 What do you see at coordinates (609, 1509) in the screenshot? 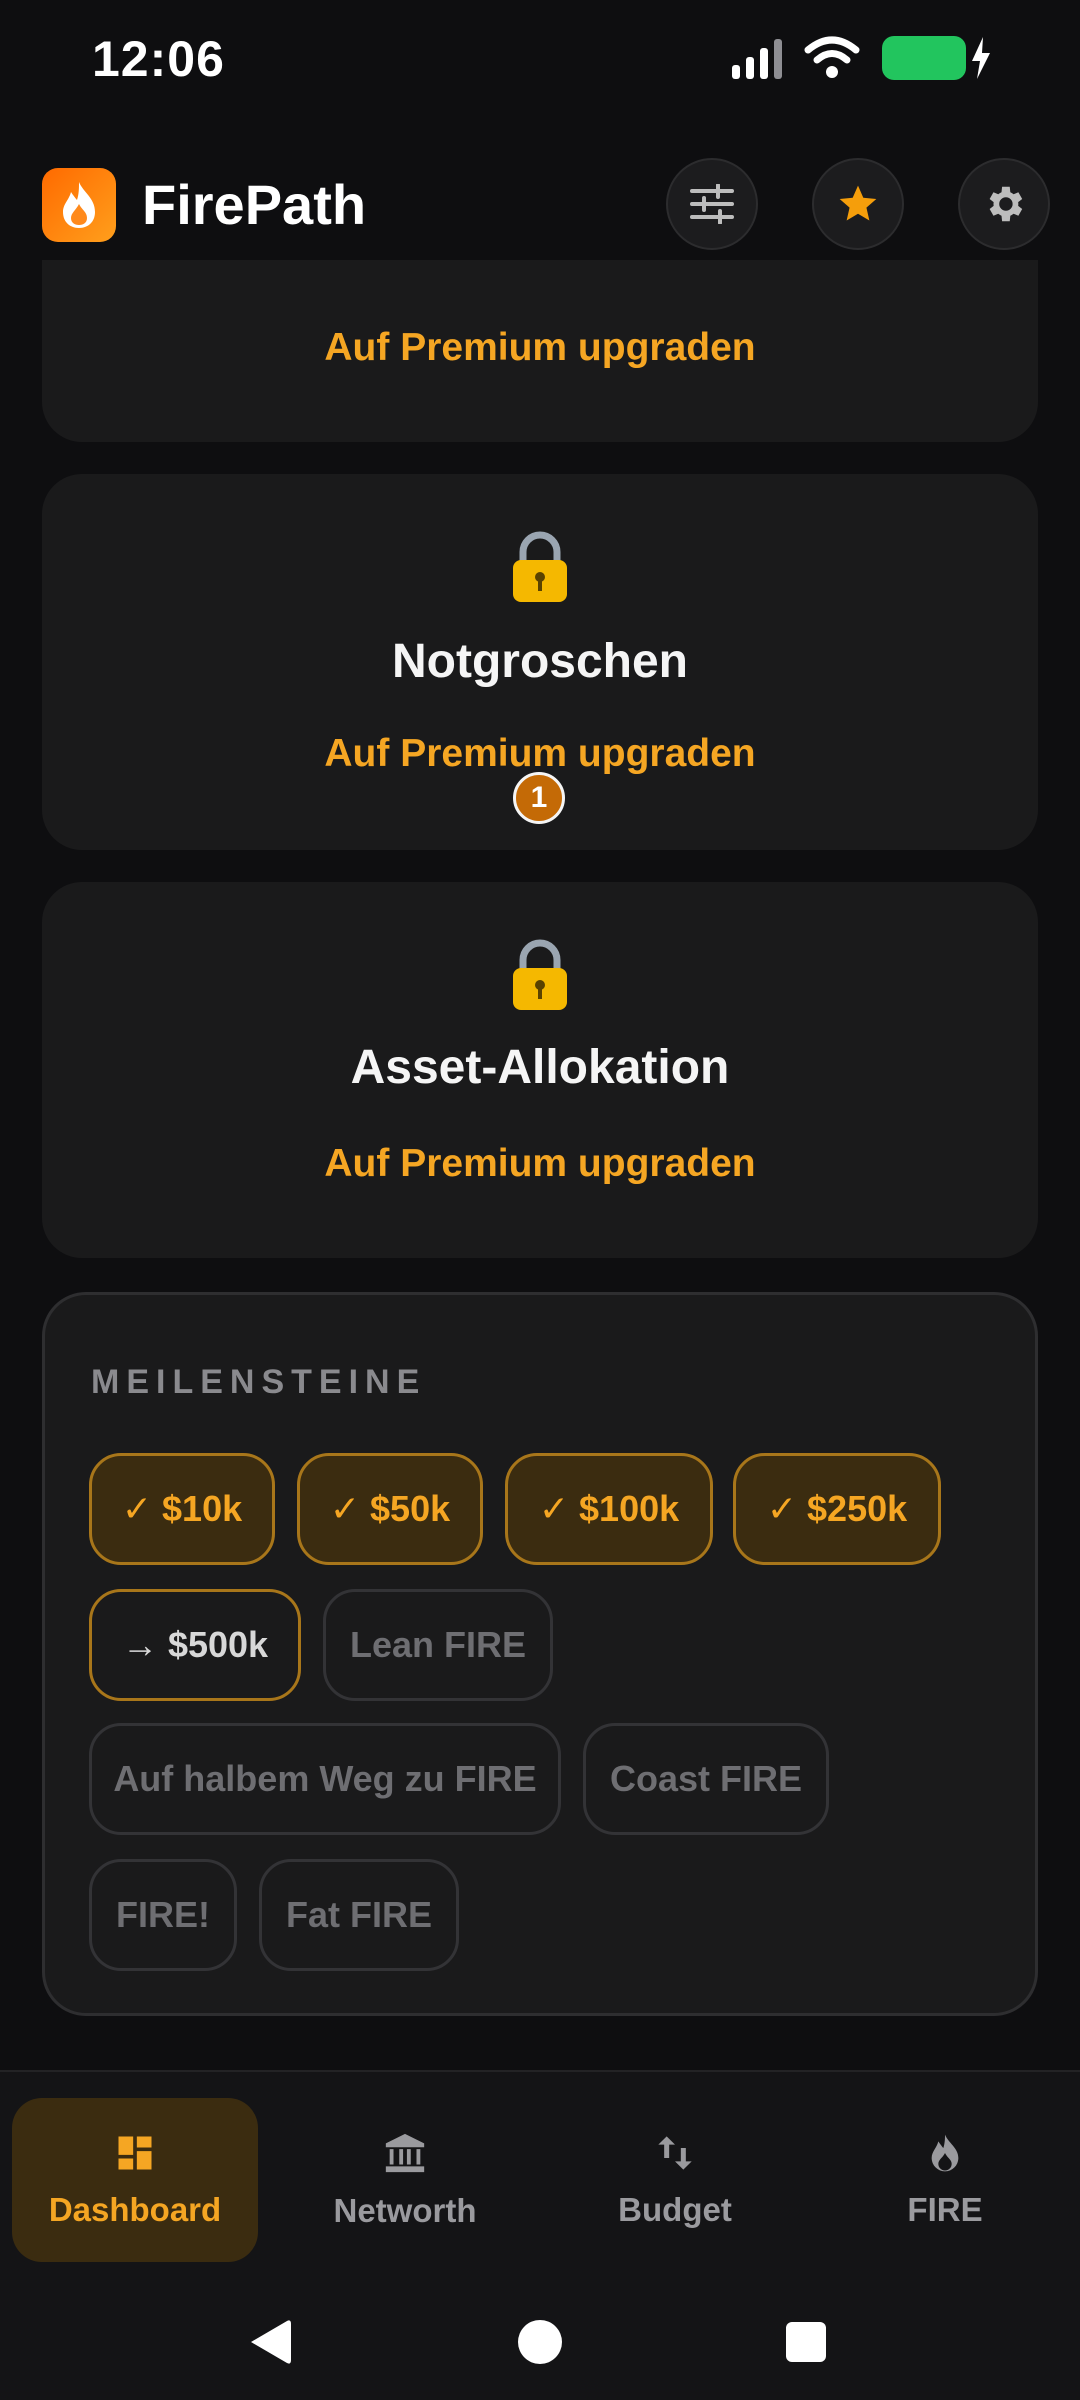
I see `milestone-chip: ✓ $100k` at bounding box center [609, 1509].